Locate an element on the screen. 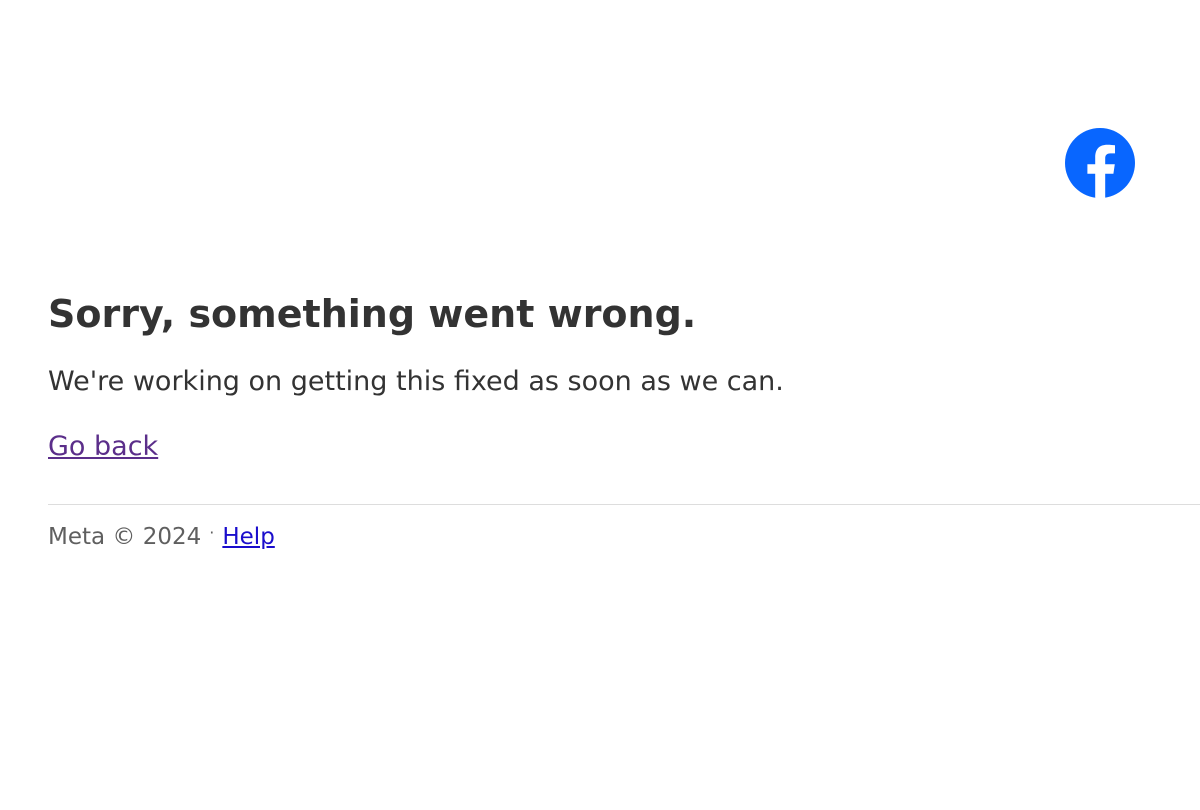 The image size is (1200, 810). copyright-text: Meta © 2024 is located at coordinates (125, 537).